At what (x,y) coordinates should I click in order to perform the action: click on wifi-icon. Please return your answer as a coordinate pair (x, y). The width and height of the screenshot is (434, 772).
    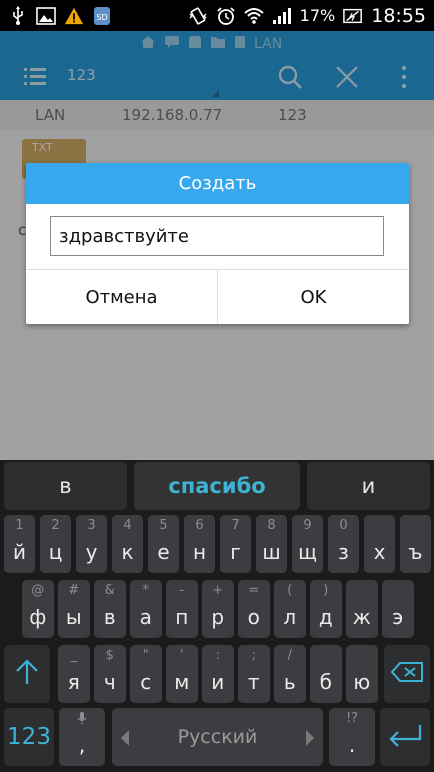
    Looking at the image, I should click on (254, 16).